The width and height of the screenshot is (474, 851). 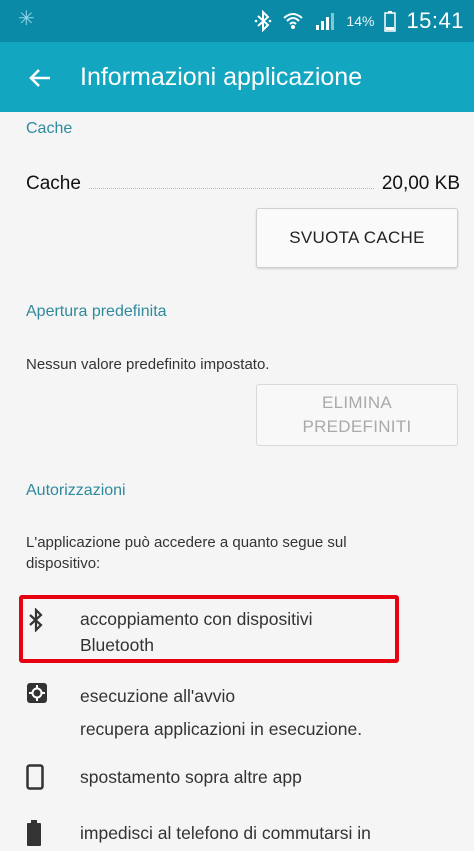 What do you see at coordinates (435, 20) in the screenshot?
I see `clock: 15:41` at bounding box center [435, 20].